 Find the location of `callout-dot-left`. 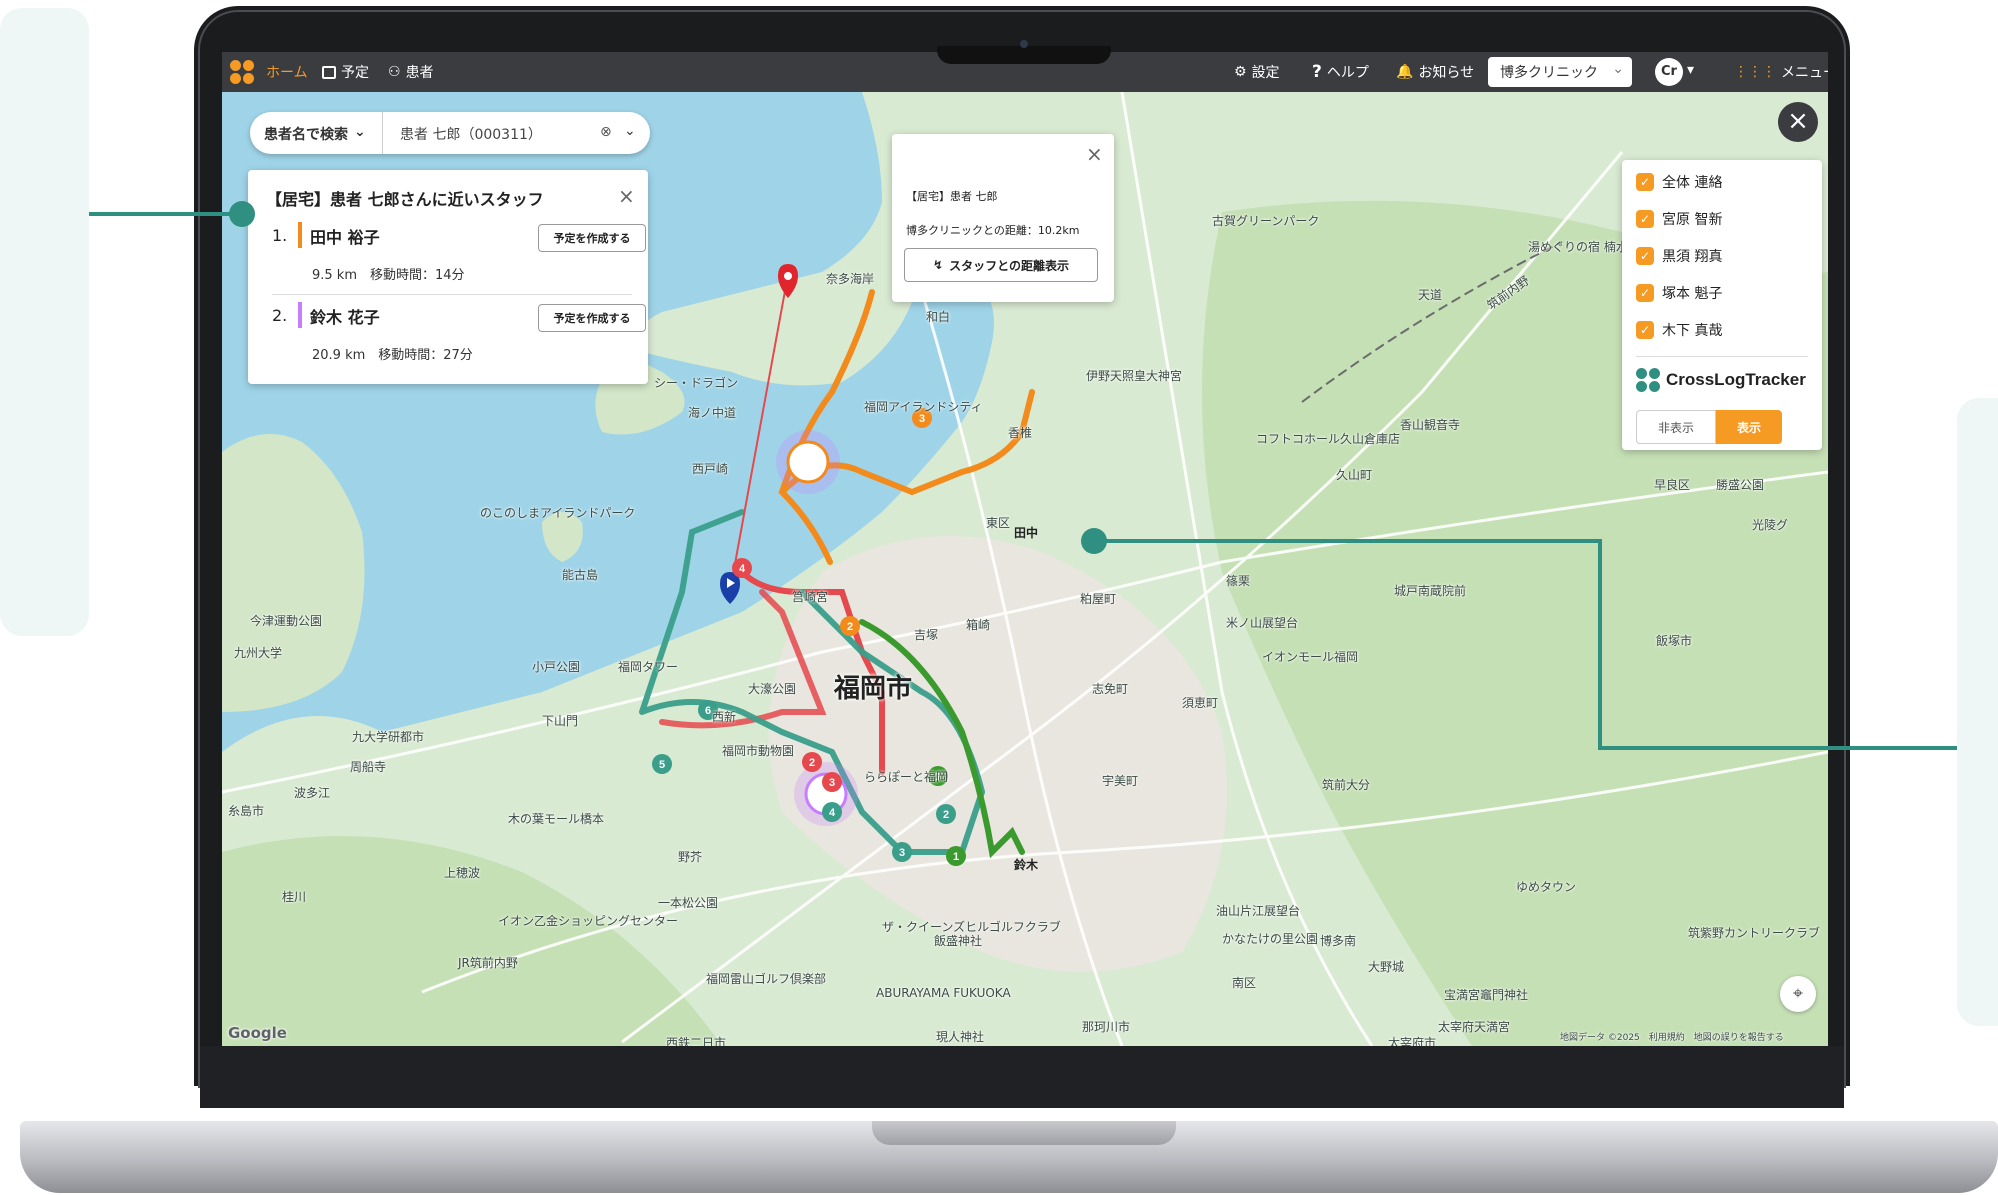

callout-dot-left is located at coordinates (242, 214).